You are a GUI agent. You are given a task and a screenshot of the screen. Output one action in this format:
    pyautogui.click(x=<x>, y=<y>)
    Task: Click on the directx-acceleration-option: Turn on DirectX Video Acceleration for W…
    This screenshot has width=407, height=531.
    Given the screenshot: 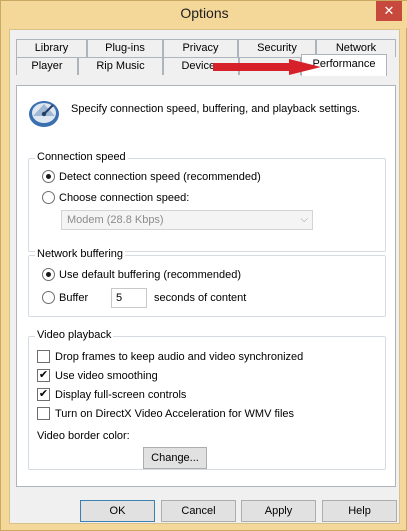 What is the action you would take?
    pyautogui.click(x=165, y=413)
    